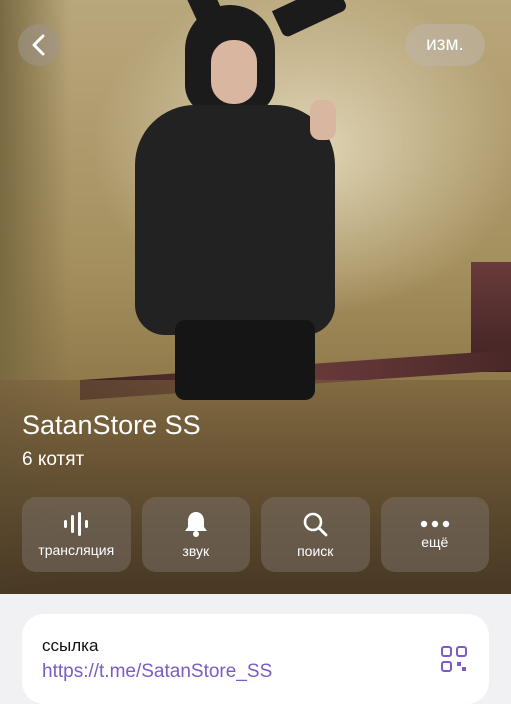 The height and width of the screenshot is (704, 511). I want to click on sound-button: звук, so click(195, 534).